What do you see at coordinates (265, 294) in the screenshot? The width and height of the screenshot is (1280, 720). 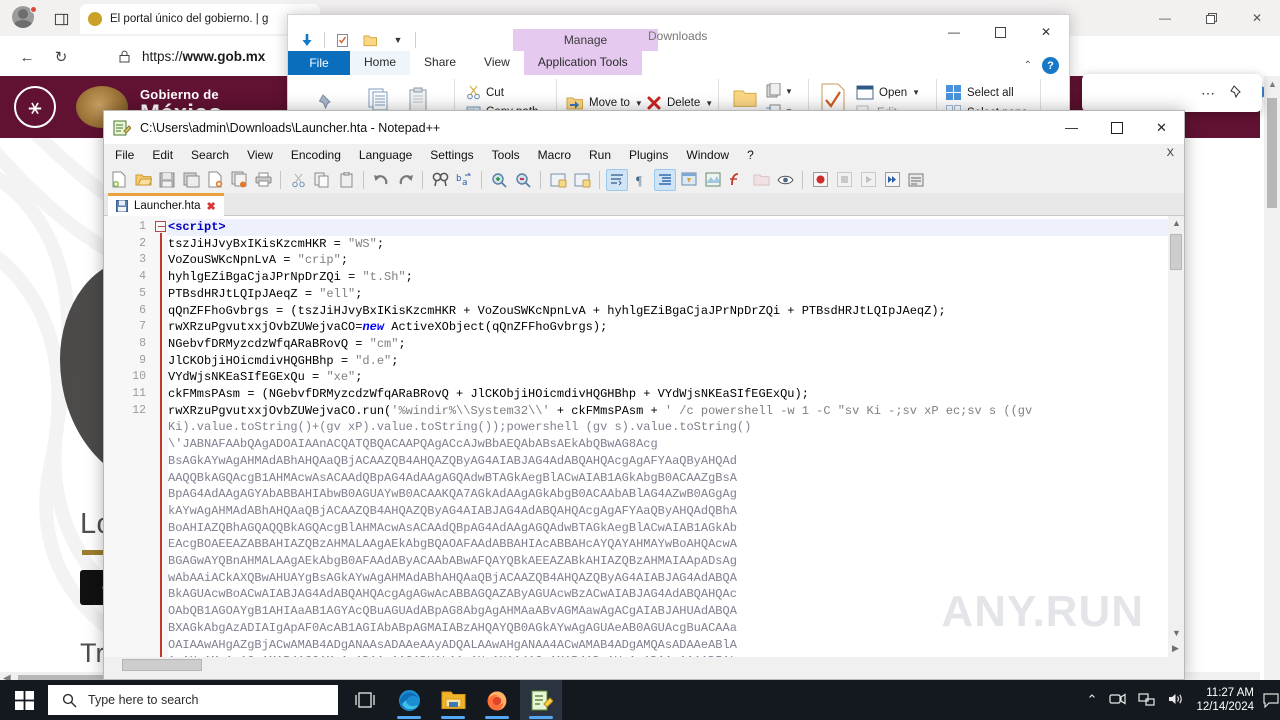 I see `code-line: PTBsdHRJtLQIpJAeqZ = "ell";` at bounding box center [265, 294].